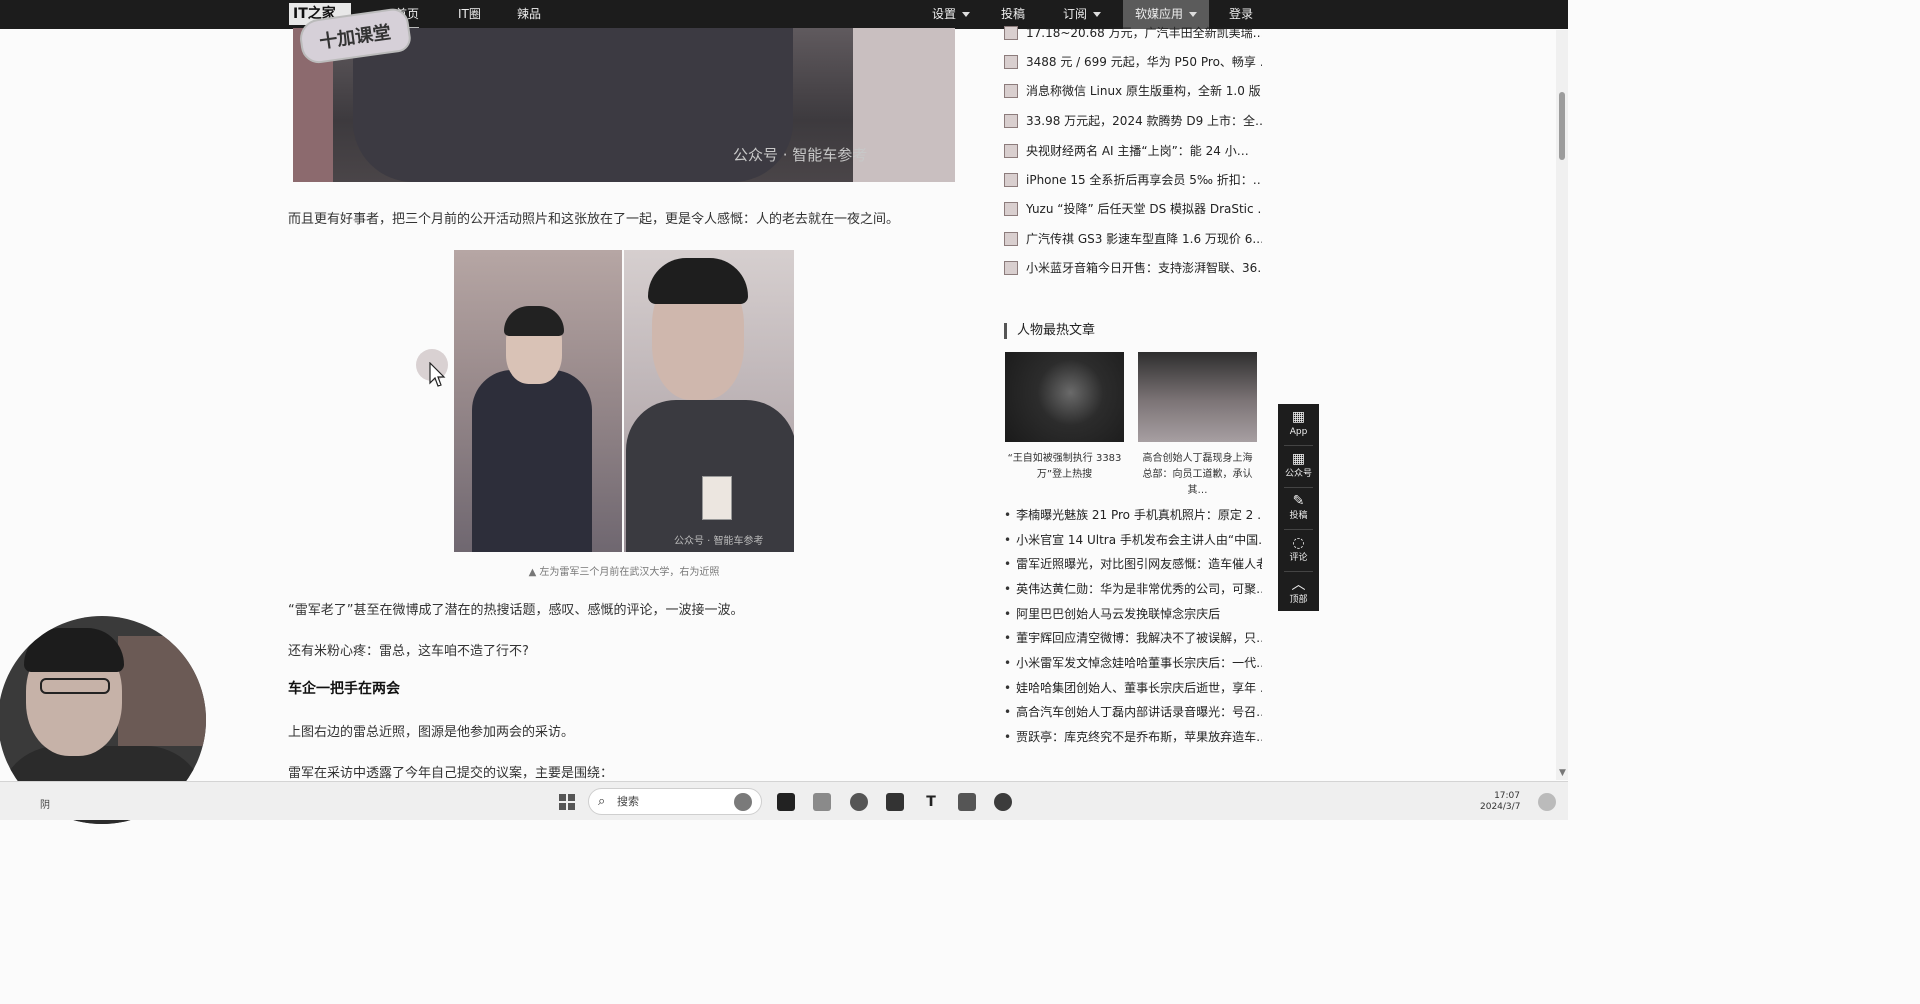 The image size is (1920, 1004). What do you see at coordinates (1547, 802) in the screenshot?
I see `notification-icon` at bounding box center [1547, 802].